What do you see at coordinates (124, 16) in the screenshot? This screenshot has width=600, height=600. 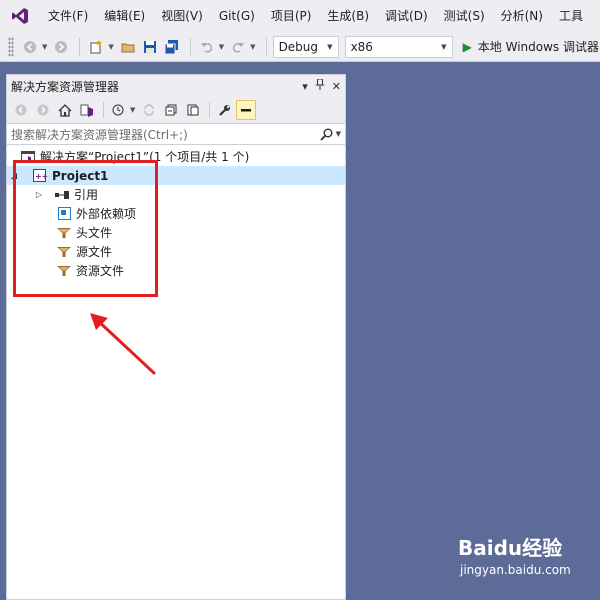 I see `menu-edit: 编辑(E)` at bounding box center [124, 16].